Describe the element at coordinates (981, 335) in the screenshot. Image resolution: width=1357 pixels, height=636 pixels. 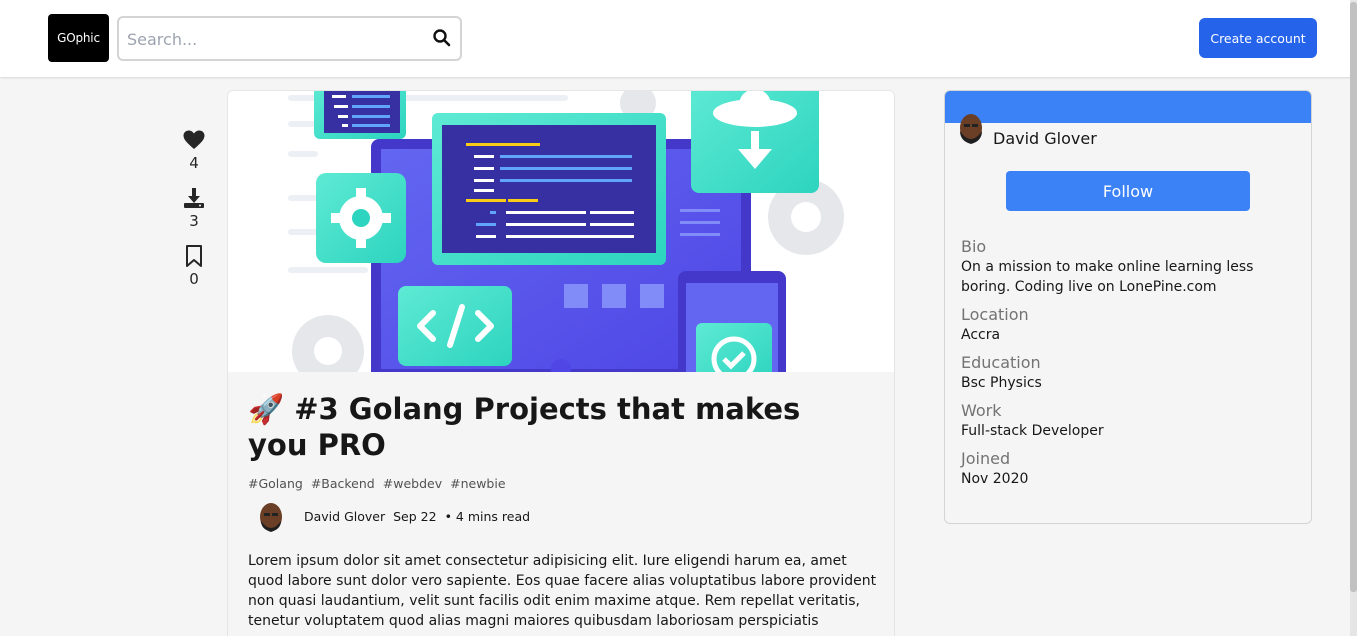
I see `location-value: Accra` at that location.